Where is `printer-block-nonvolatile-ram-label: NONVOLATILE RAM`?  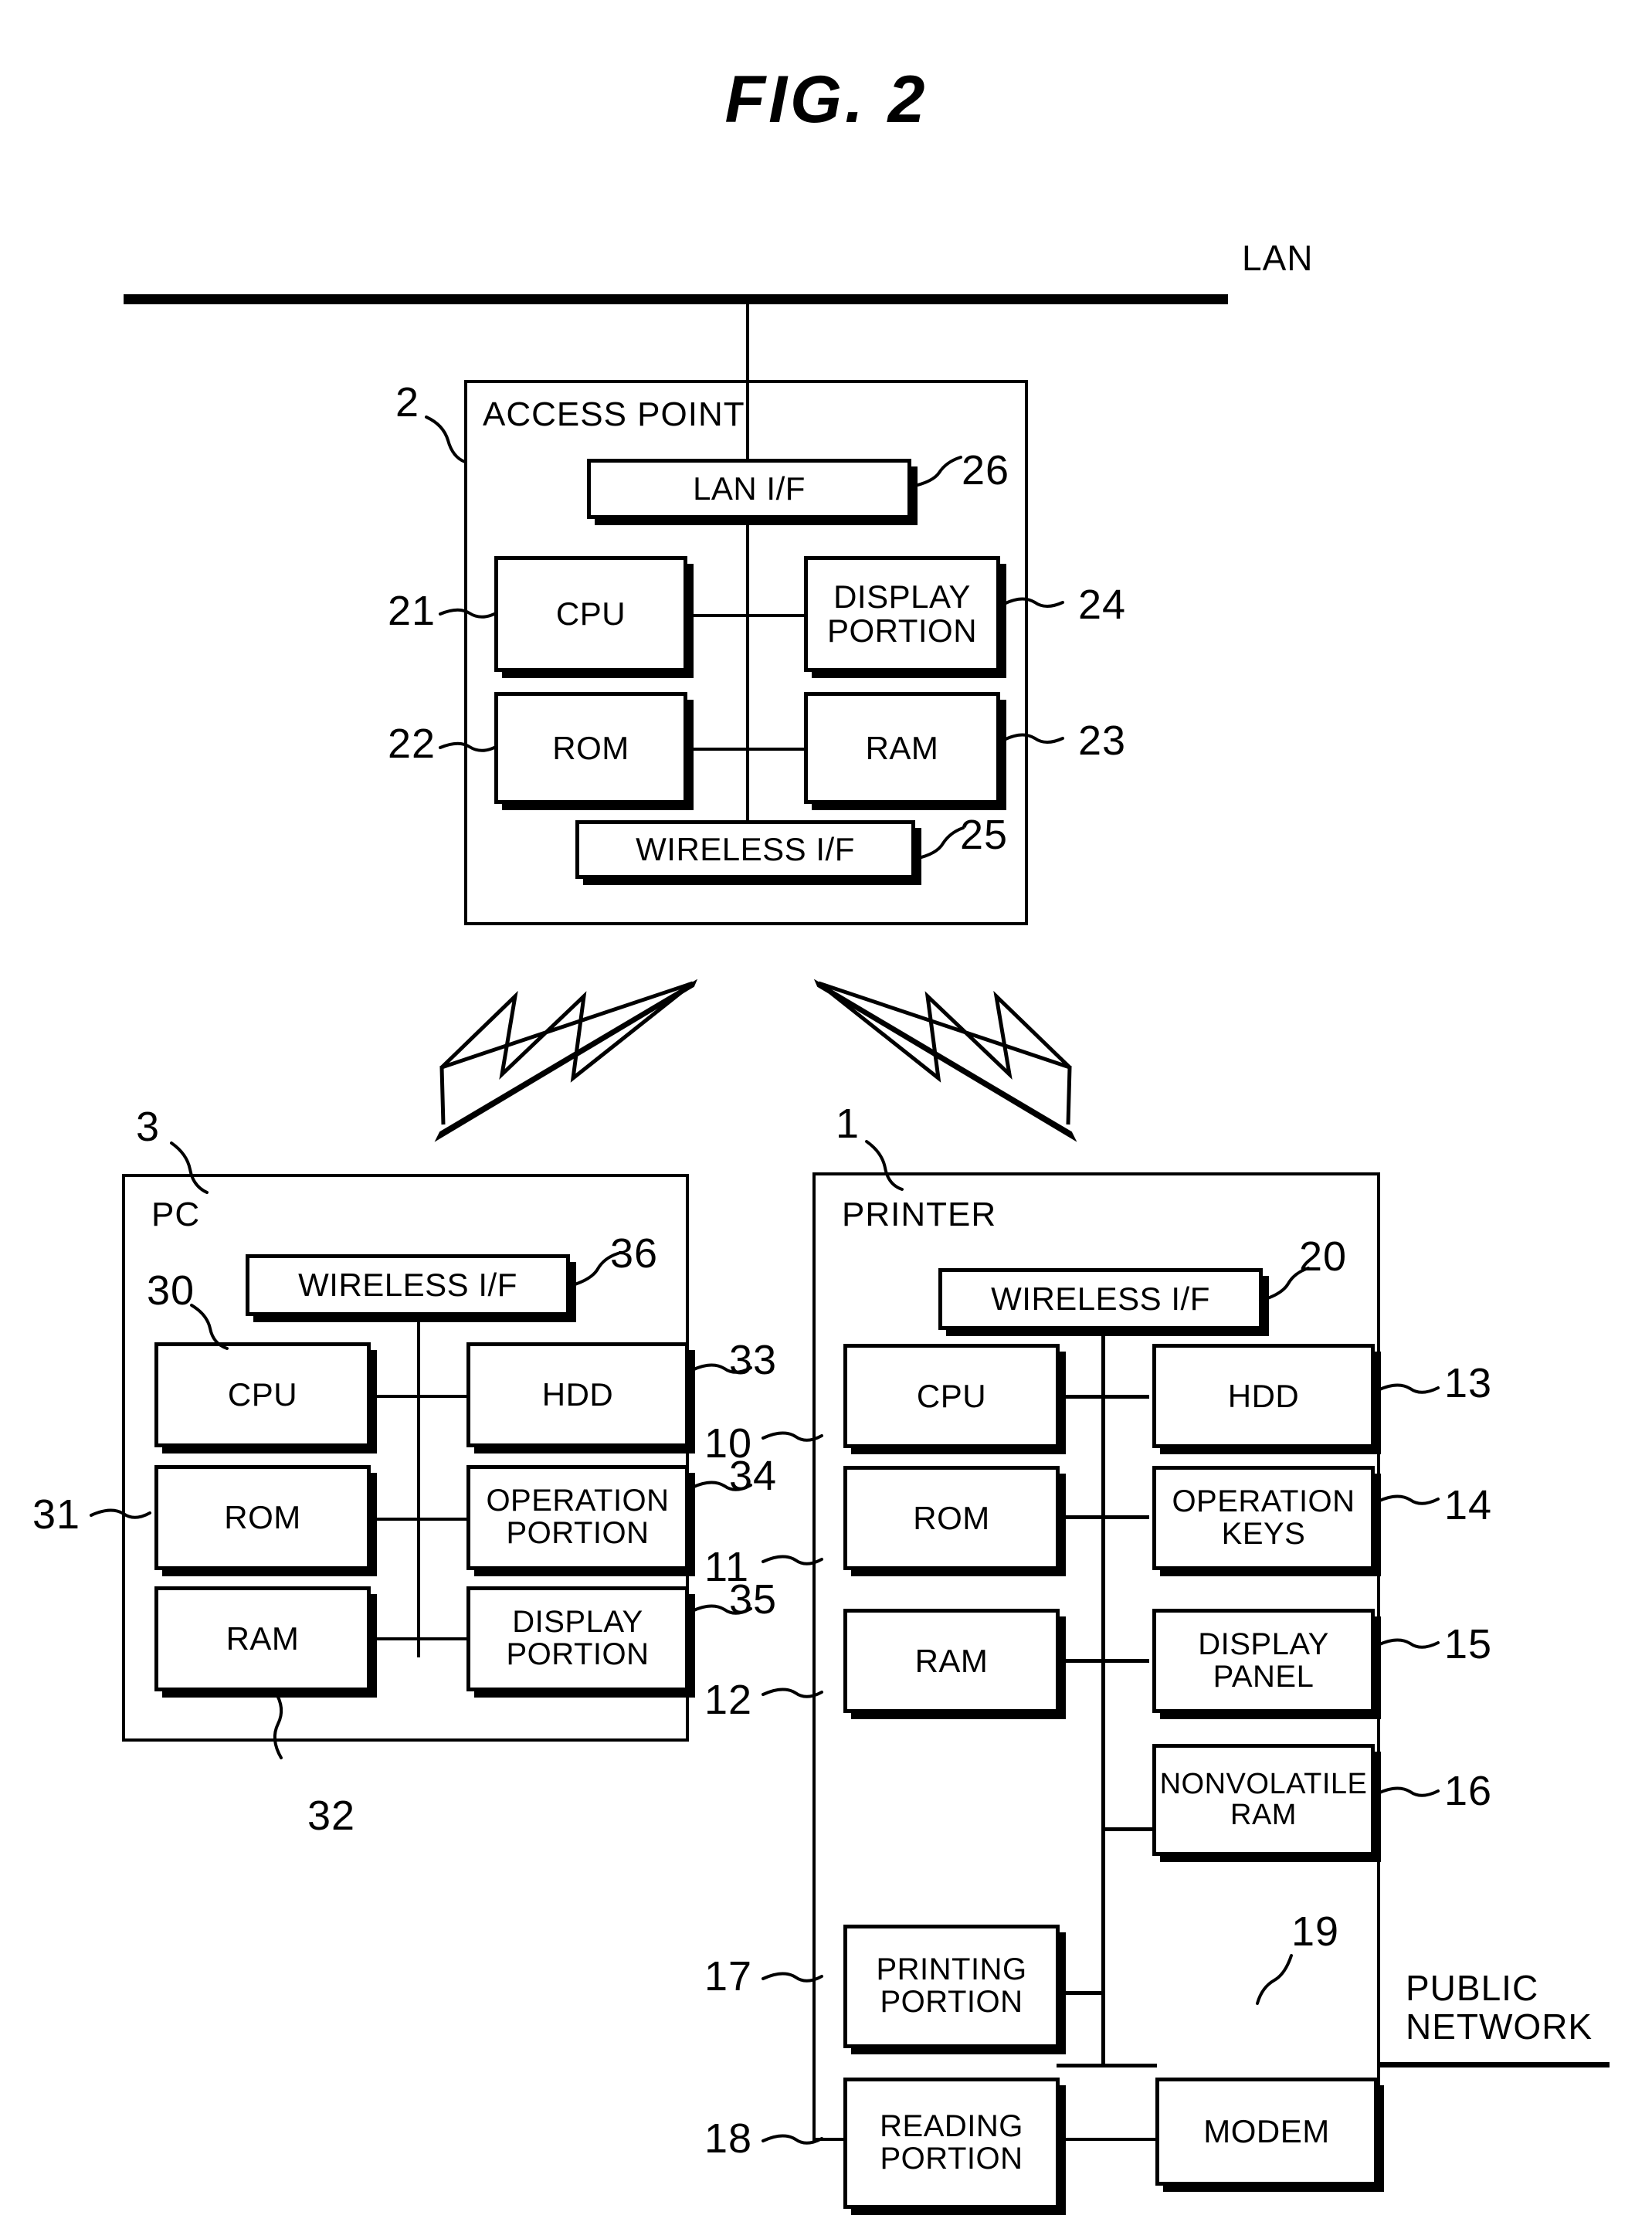
printer-block-nonvolatile-ram-label: NONVOLATILE RAM is located at coordinates (1263, 1799).